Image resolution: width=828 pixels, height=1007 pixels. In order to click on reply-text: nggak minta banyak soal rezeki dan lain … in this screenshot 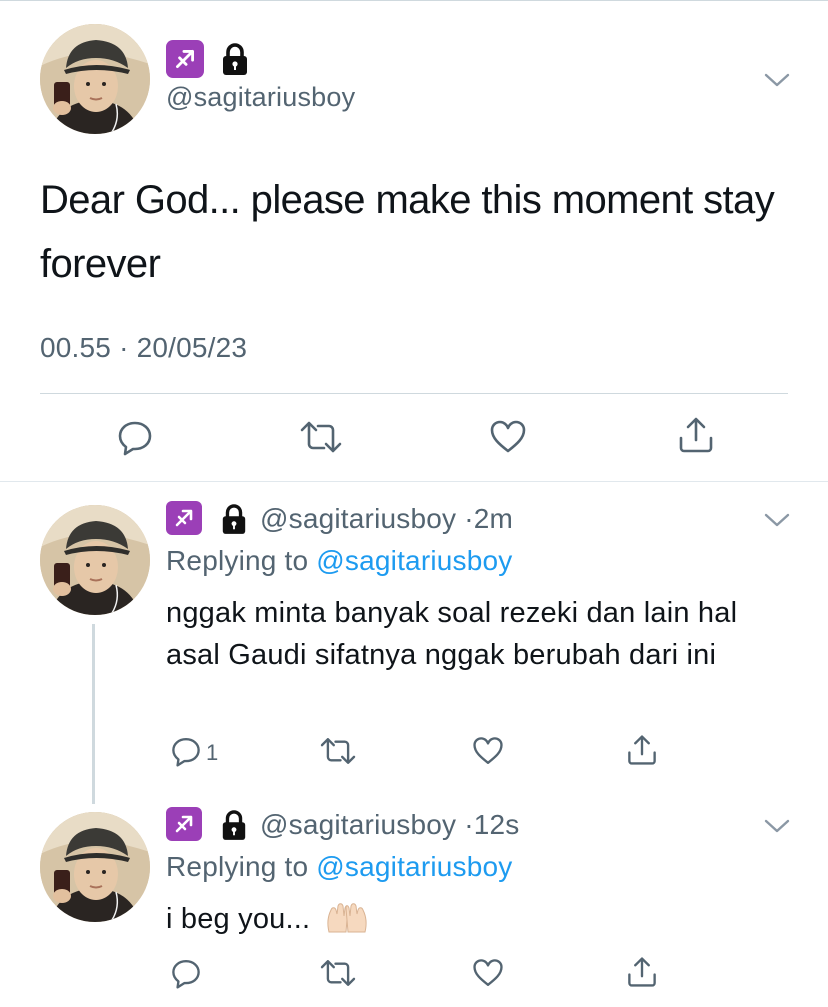, I will do `click(452, 634)`.